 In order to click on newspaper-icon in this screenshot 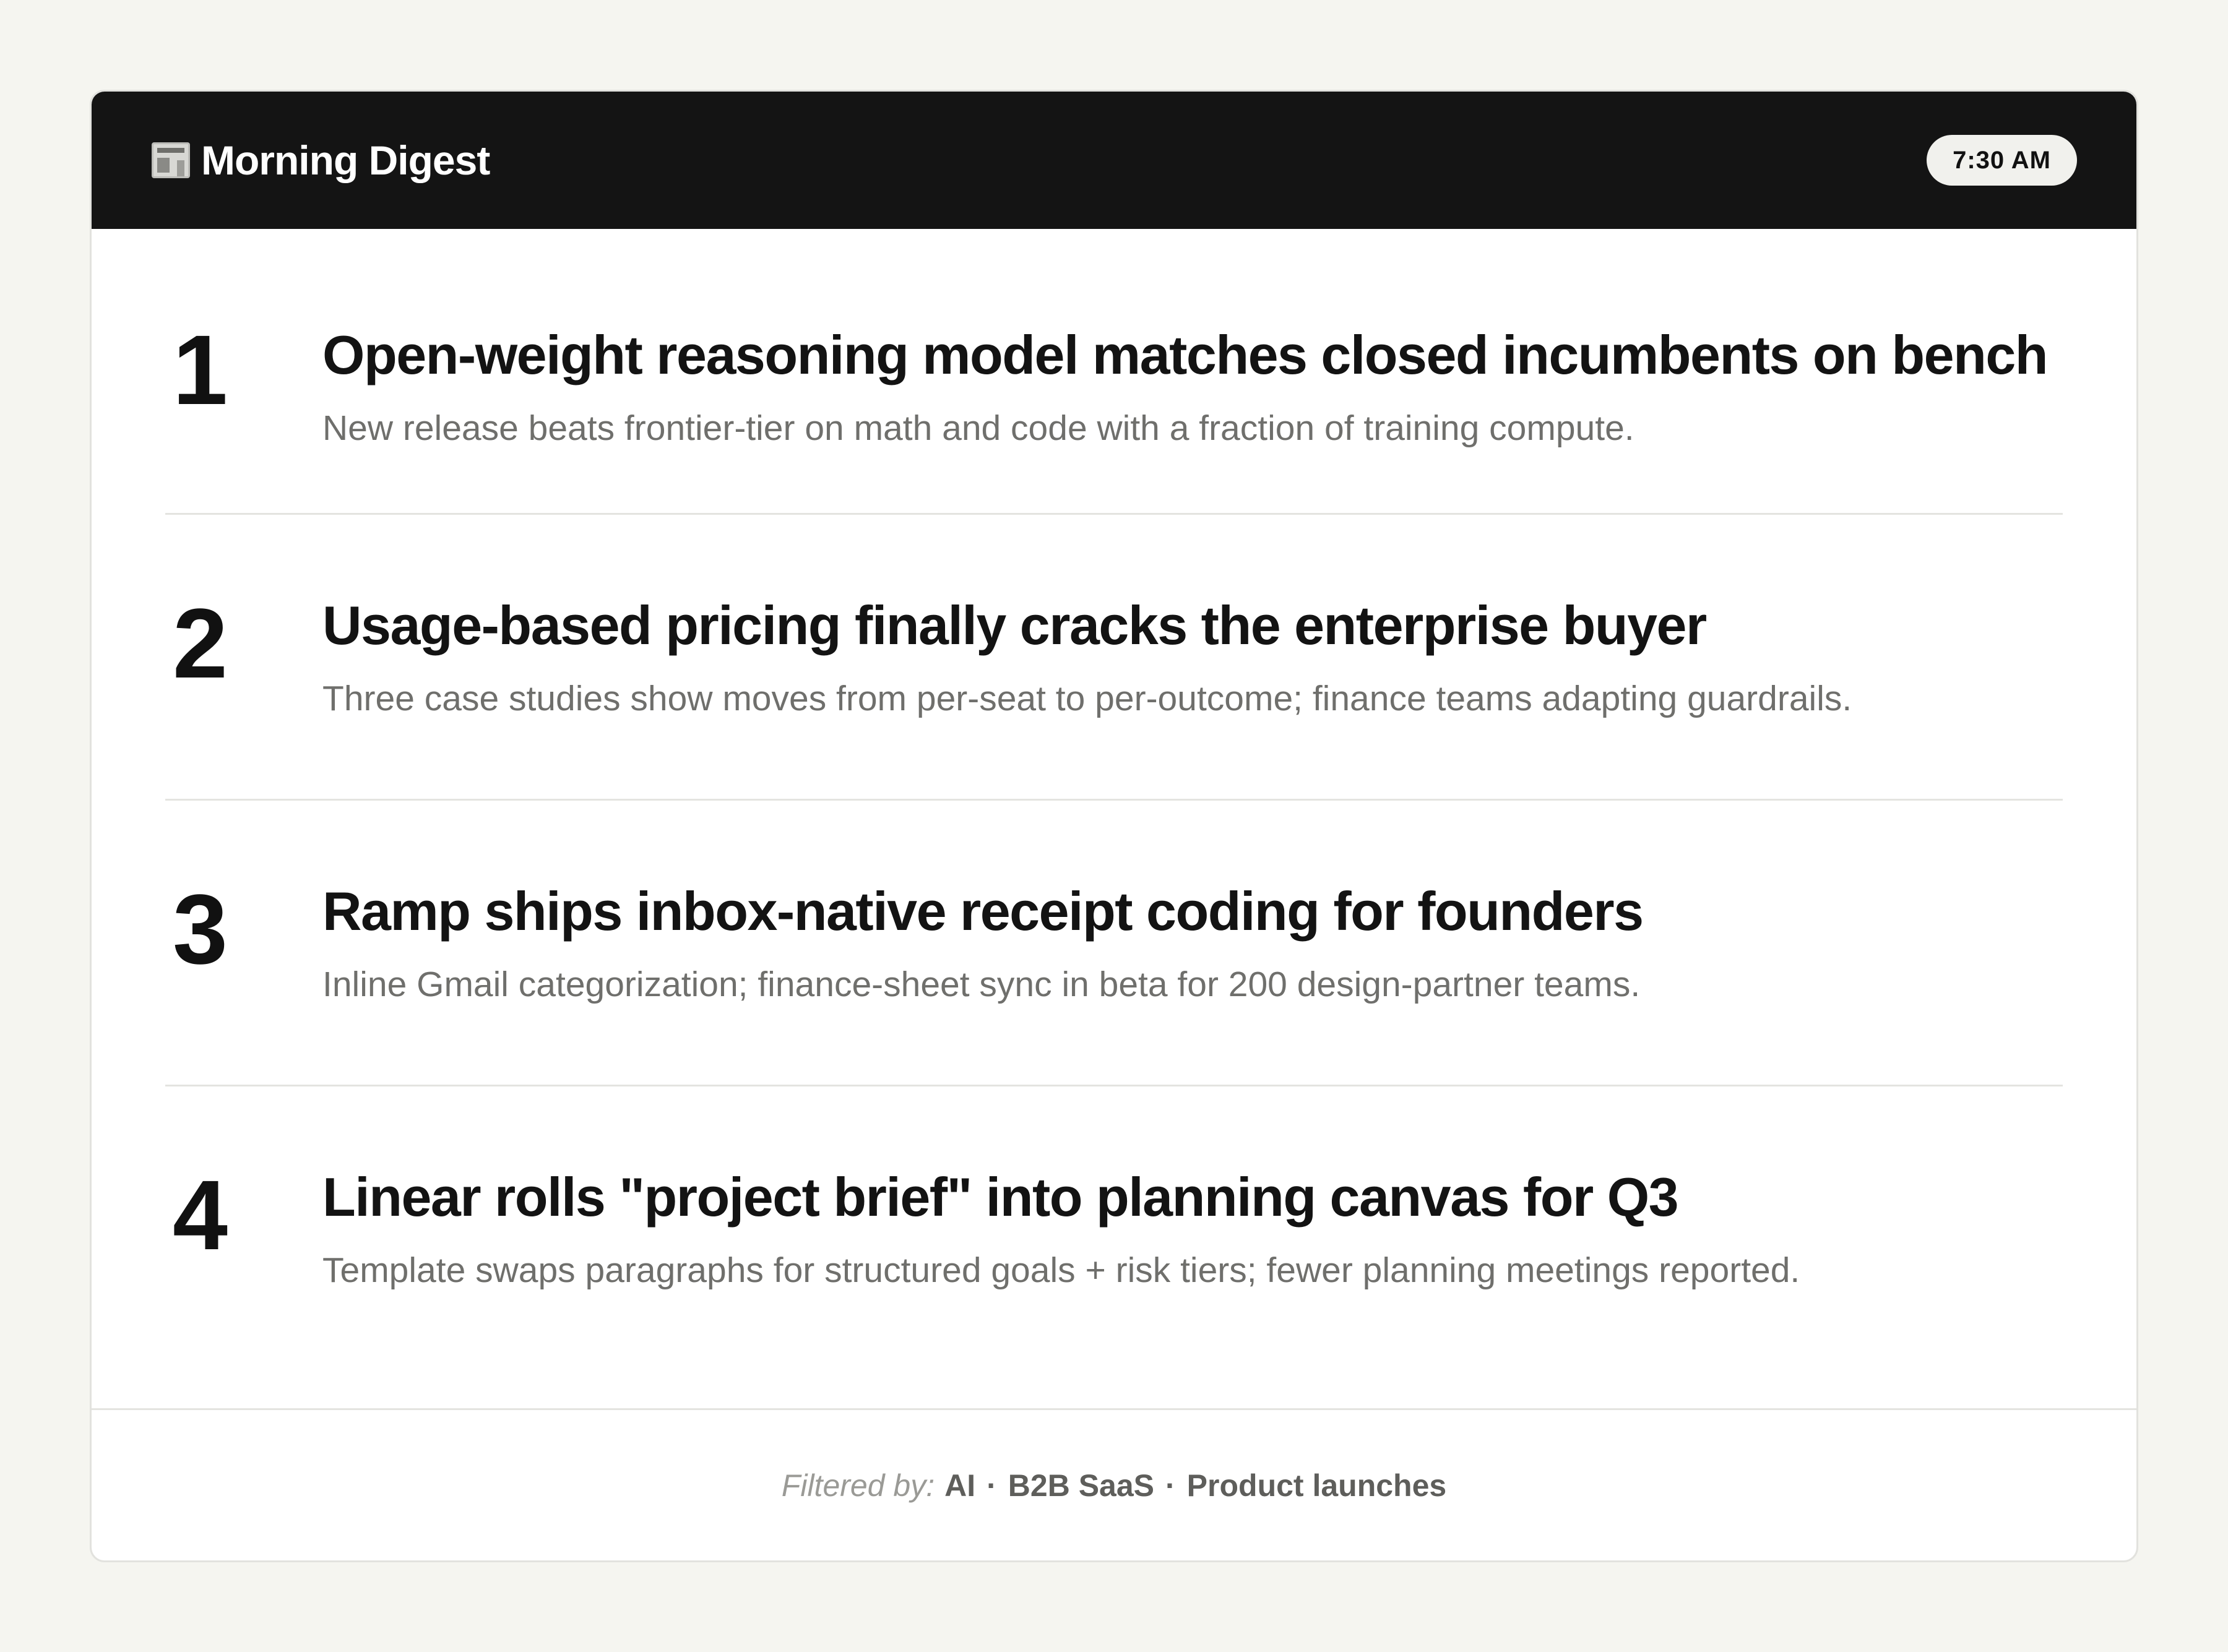, I will do `click(171, 160)`.